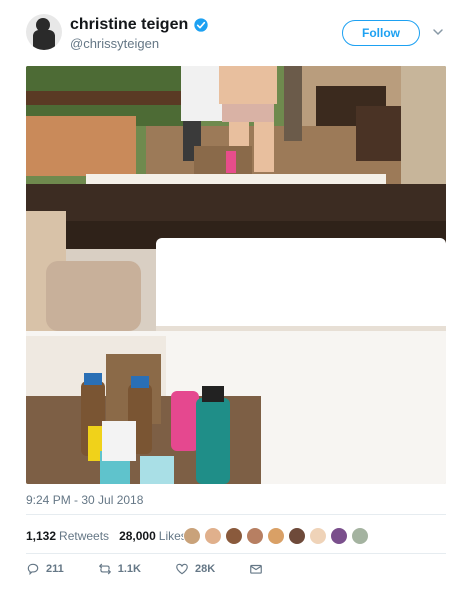 Image resolution: width=473 pixels, height=590 pixels. I want to click on engagement-stats: 1,132 Retweets 28,000 Likes, so click(106, 536).